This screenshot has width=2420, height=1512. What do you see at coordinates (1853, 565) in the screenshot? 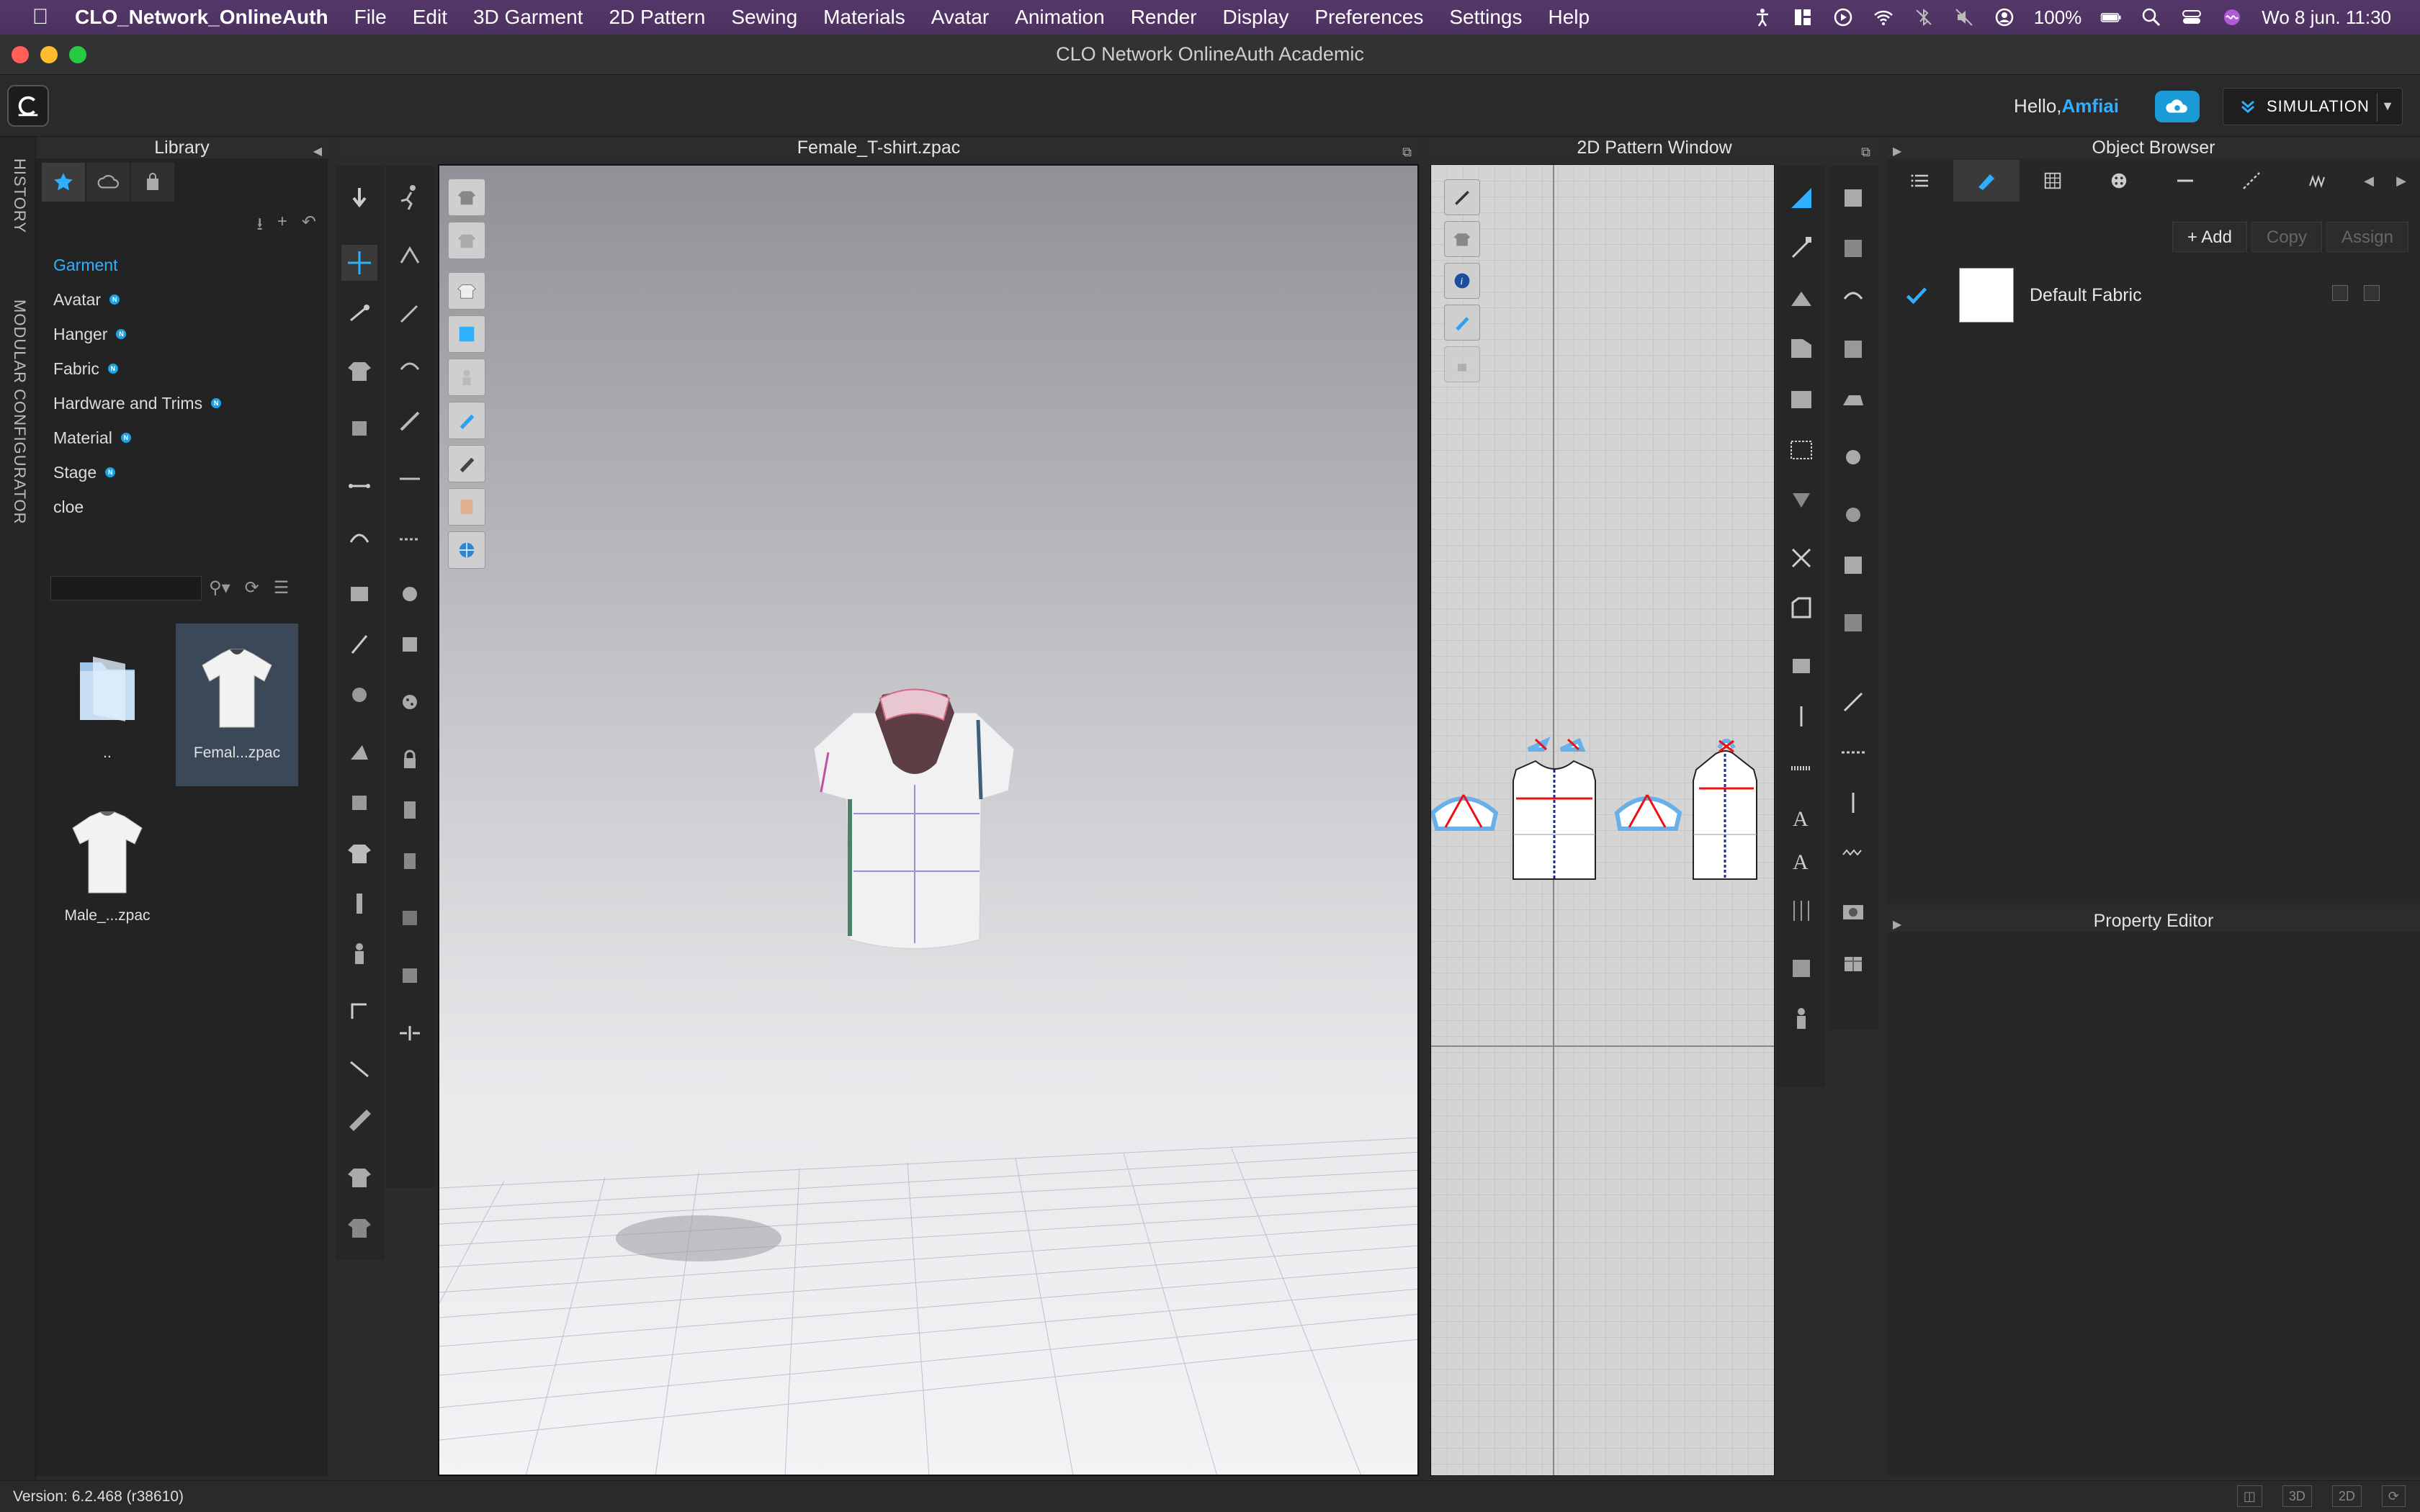
I see `knit-pattern-icon` at bounding box center [1853, 565].